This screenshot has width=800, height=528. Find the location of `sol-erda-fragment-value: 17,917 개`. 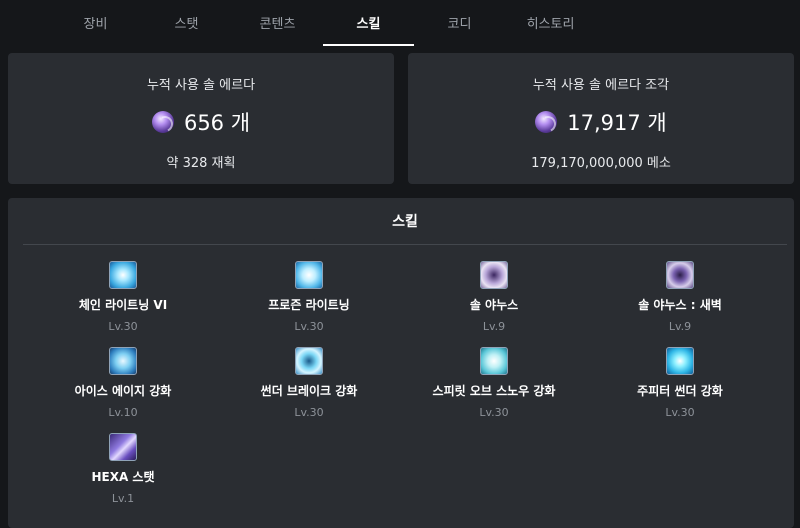

sol-erda-fragment-value: 17,917 개 is located at coordinates (617, 123).